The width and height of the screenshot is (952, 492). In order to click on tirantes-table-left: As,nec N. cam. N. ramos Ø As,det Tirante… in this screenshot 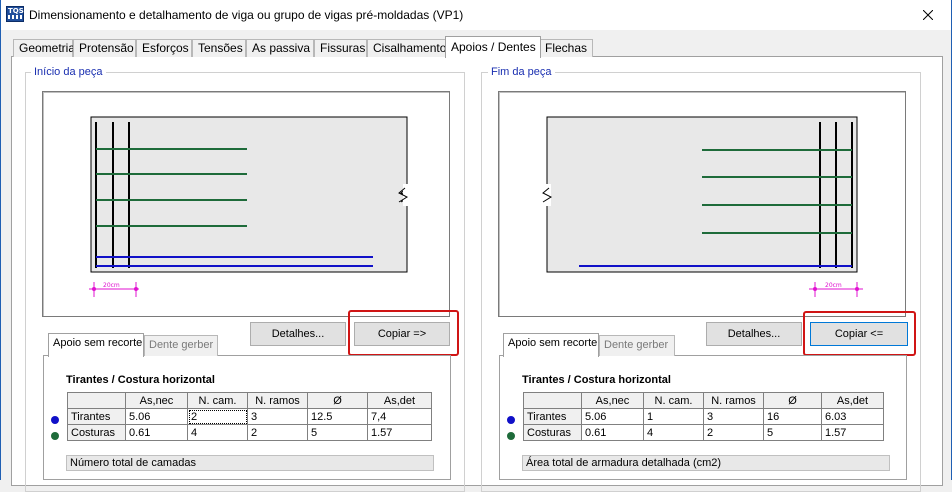, I will do `click(249, 416)`.